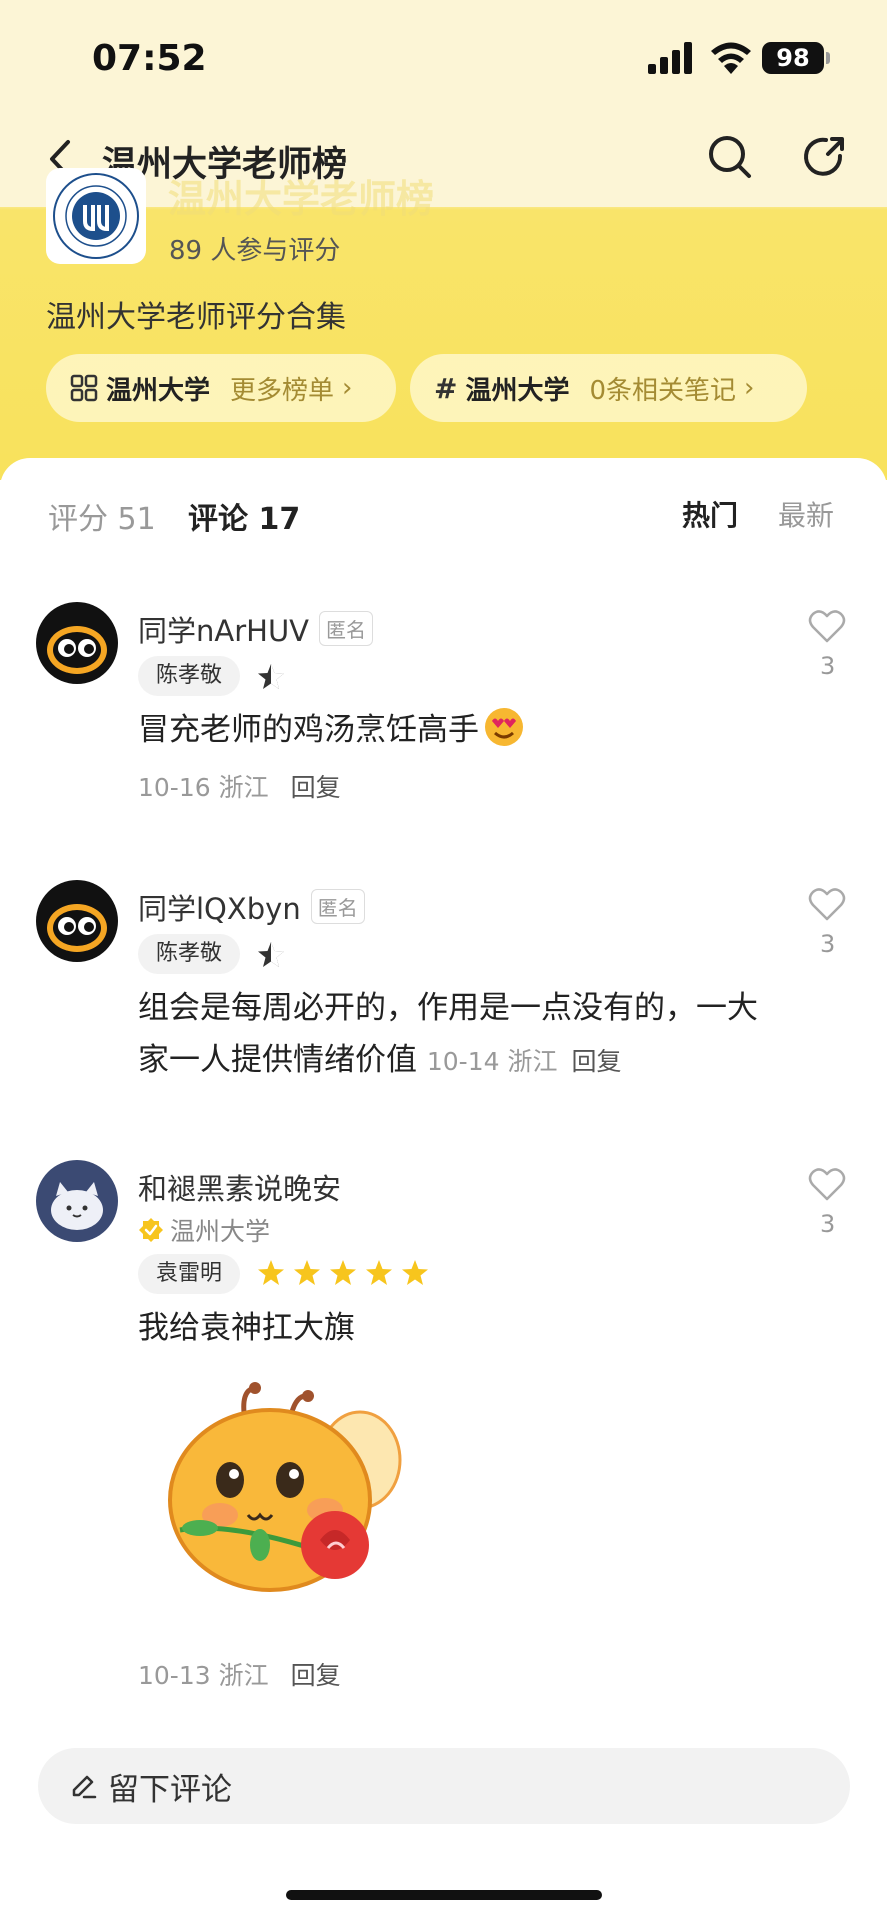  Describe the element at coordinates (219, 909) in the screenshot. I see `username-text: 同学lQXbyn` at that location.